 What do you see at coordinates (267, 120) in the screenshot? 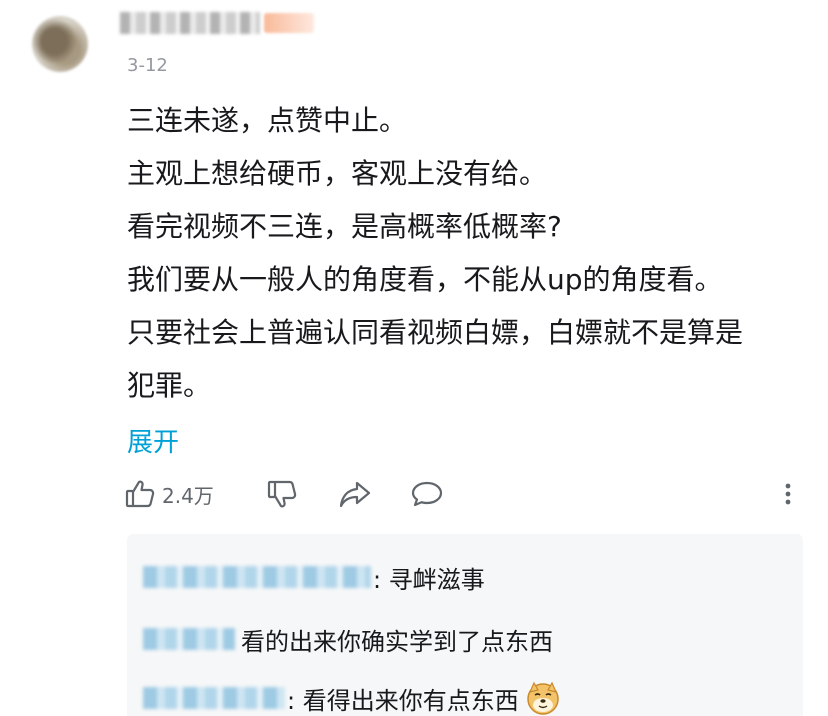
I see `comment-line: 三连未遂，点赞中止。` at bounding box center [267, 120].